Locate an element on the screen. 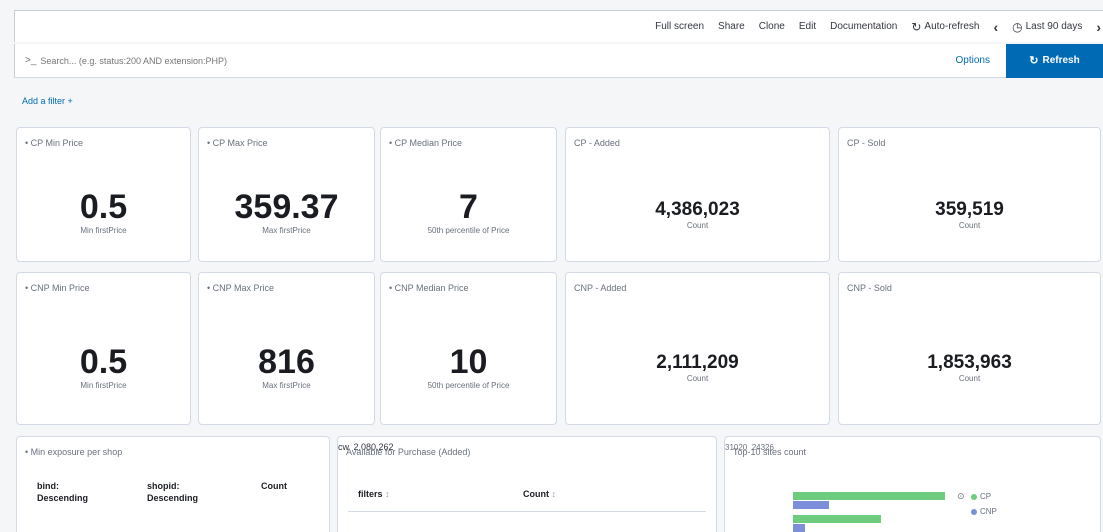 The image size is (1103, 532). panel-title: • CNP Min Price is located at coordinates (57, 288).